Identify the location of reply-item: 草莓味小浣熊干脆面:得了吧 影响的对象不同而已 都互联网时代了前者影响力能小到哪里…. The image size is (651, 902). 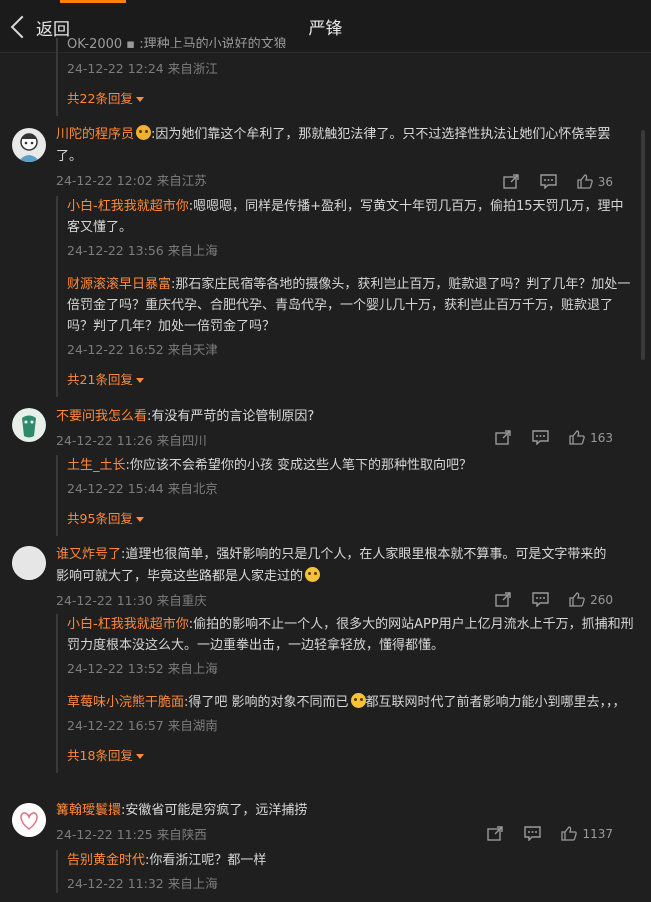
(346, 713).